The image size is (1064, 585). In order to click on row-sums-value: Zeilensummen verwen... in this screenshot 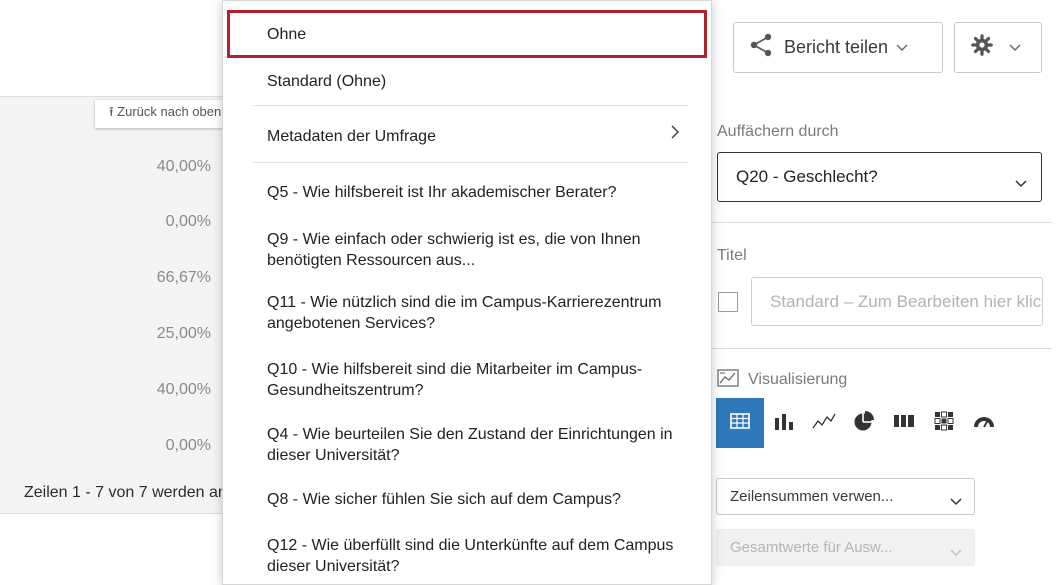, I will do `click(812, 496)`.